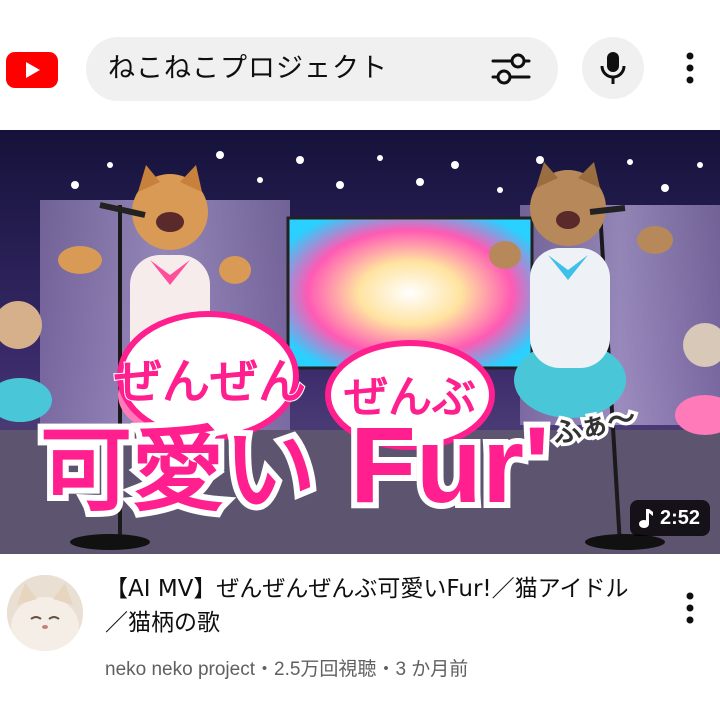 The width and height of the screenshot is (720, 720). I want to click on music-note-icon, so click(646, 518).